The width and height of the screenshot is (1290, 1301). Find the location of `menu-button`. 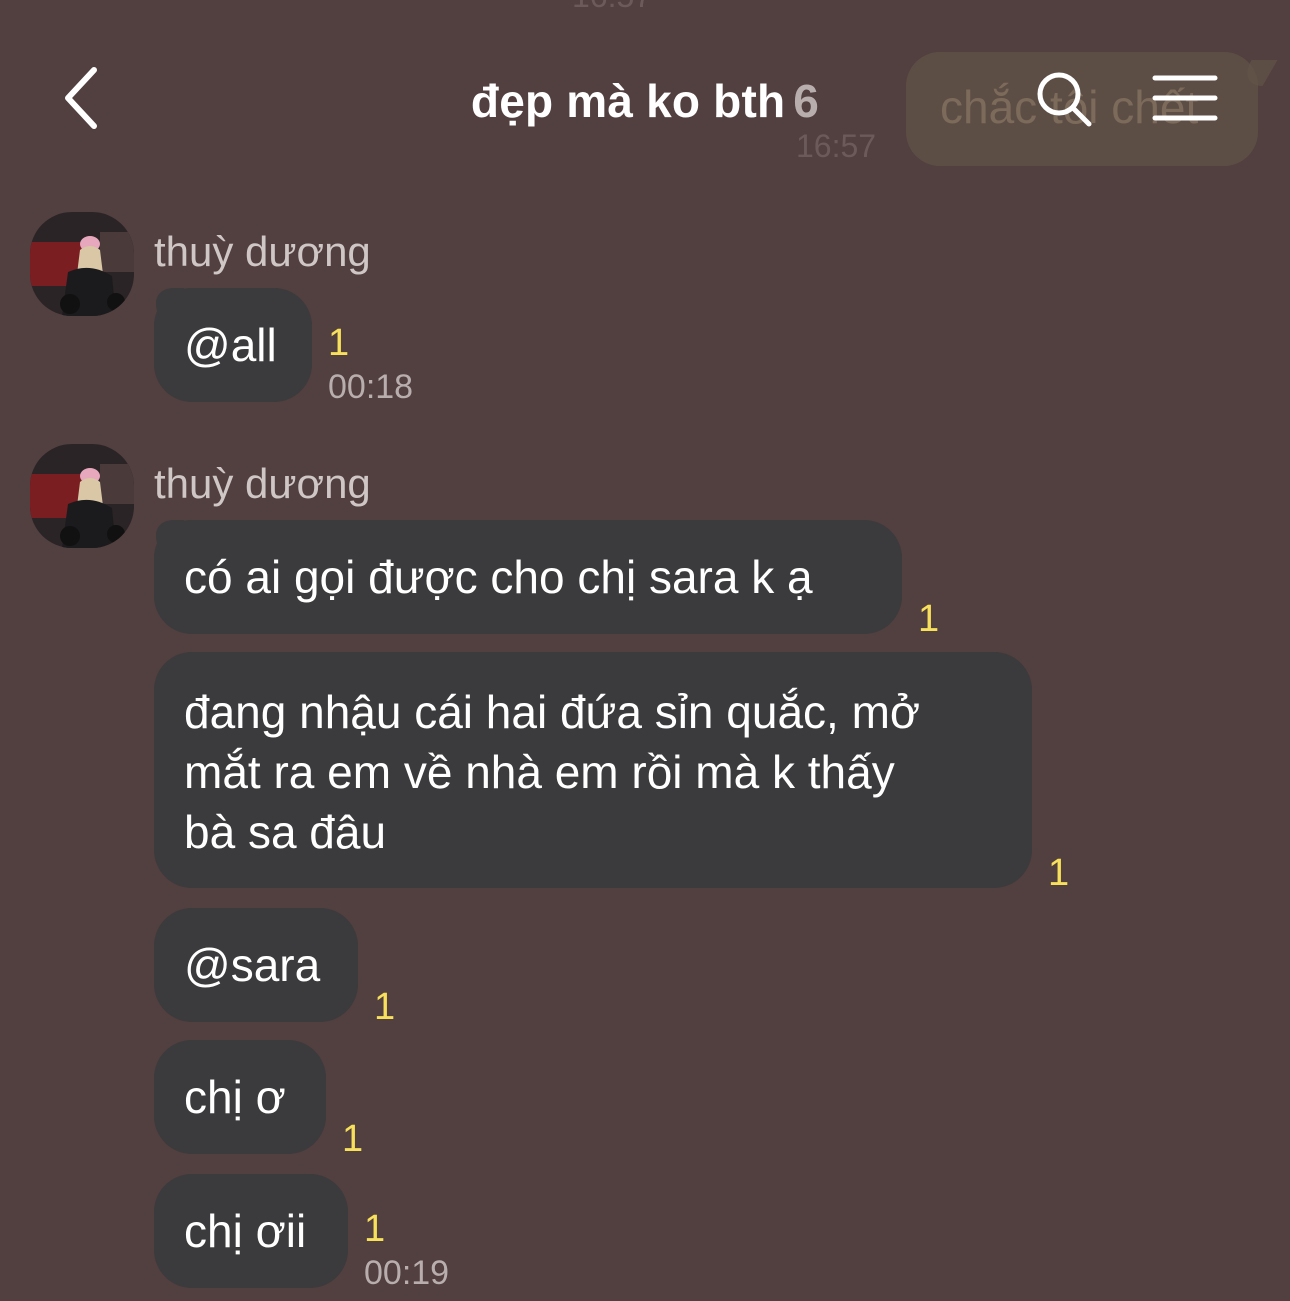

menu-button is located at coordinates (1185, 99).